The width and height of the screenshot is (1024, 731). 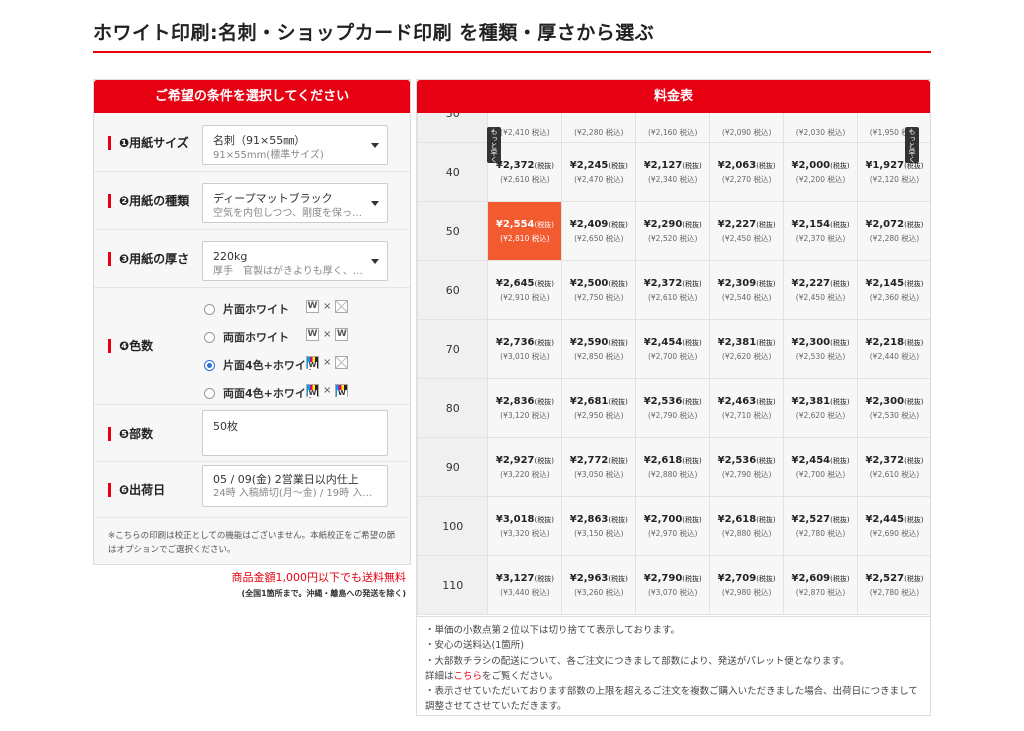 I want to click on price-cell: ¥2,681(税抜) (¥2,950 税込), so click(x=599, y=408).